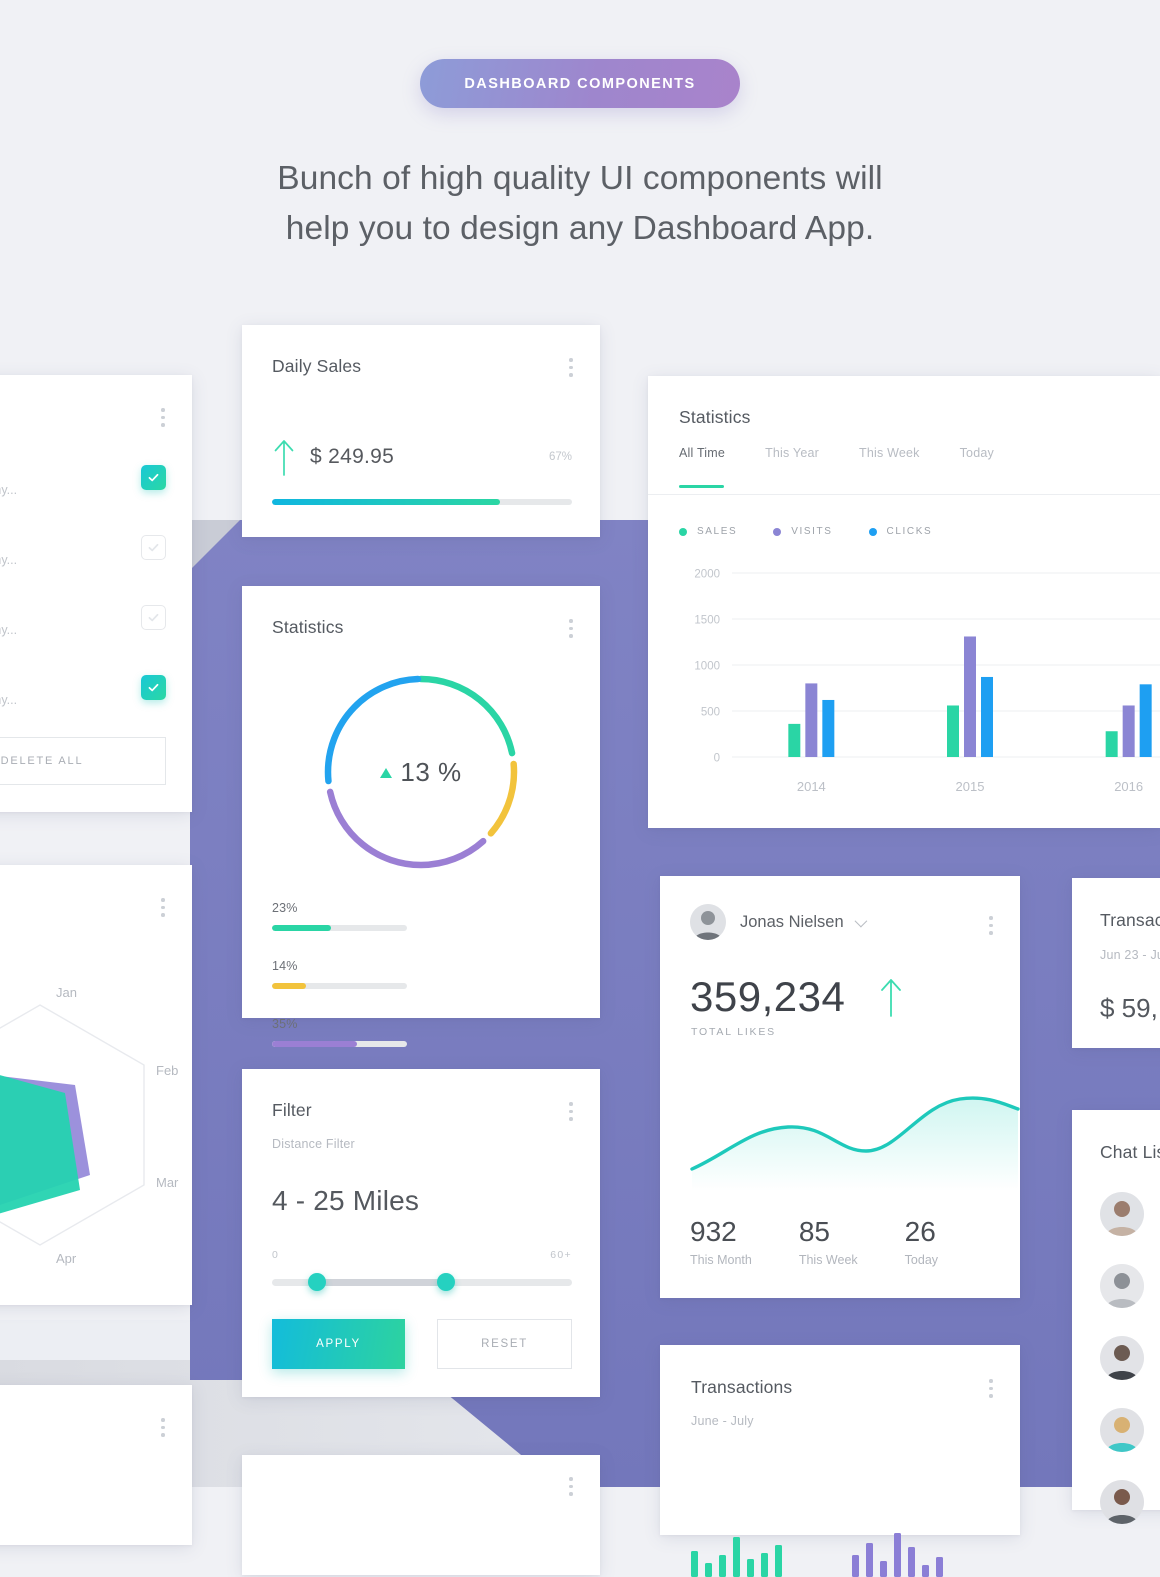 The height and width of the screenshot is (1577, 1160). I want to click on stat-today: 26 Today, so click(921, 1241).